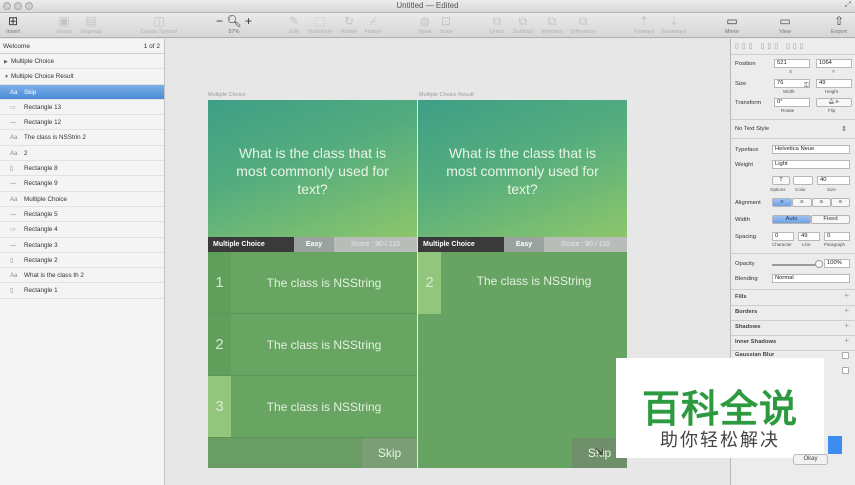 The width and height of the screenshot is (855, 485). I want to click on add-inner-shadow-icon: +, so click(846, 340).